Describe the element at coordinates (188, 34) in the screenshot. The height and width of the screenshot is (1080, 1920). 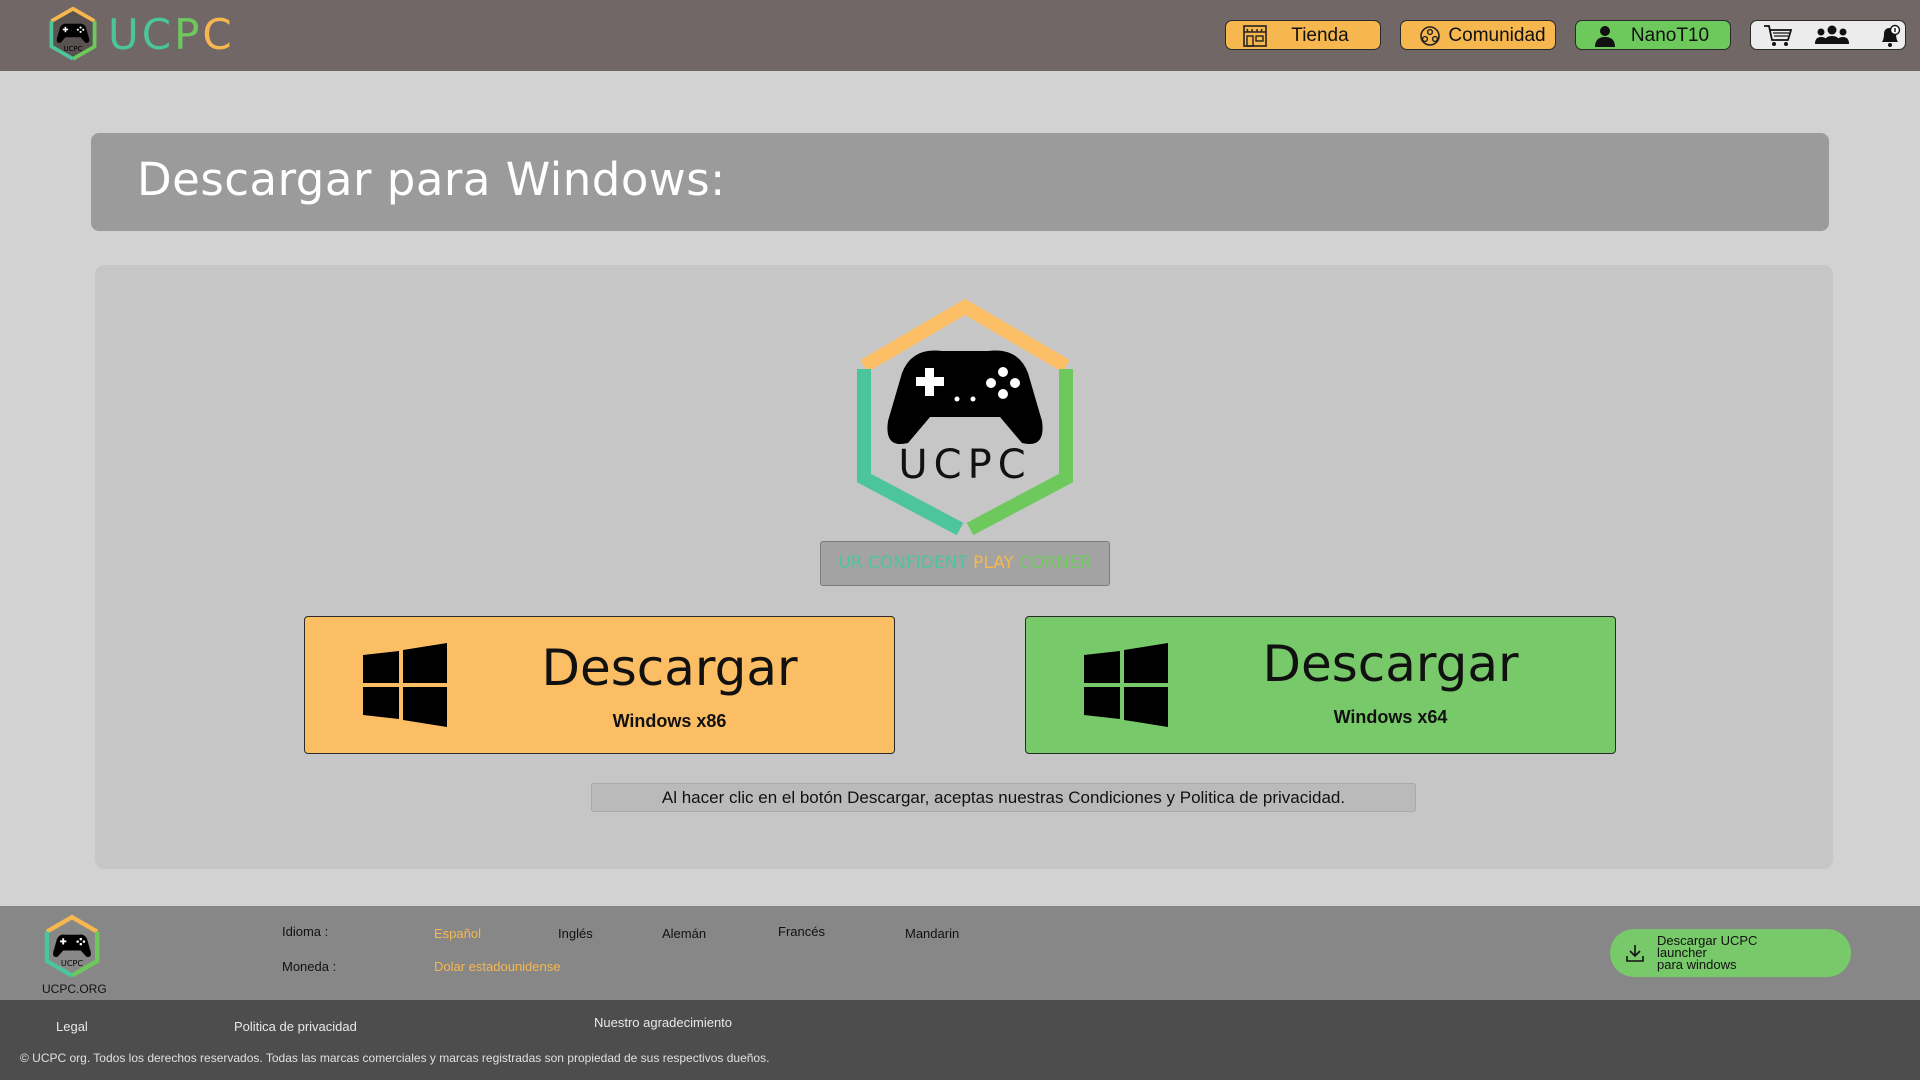
I see `brand-letter-p: P` at that location.